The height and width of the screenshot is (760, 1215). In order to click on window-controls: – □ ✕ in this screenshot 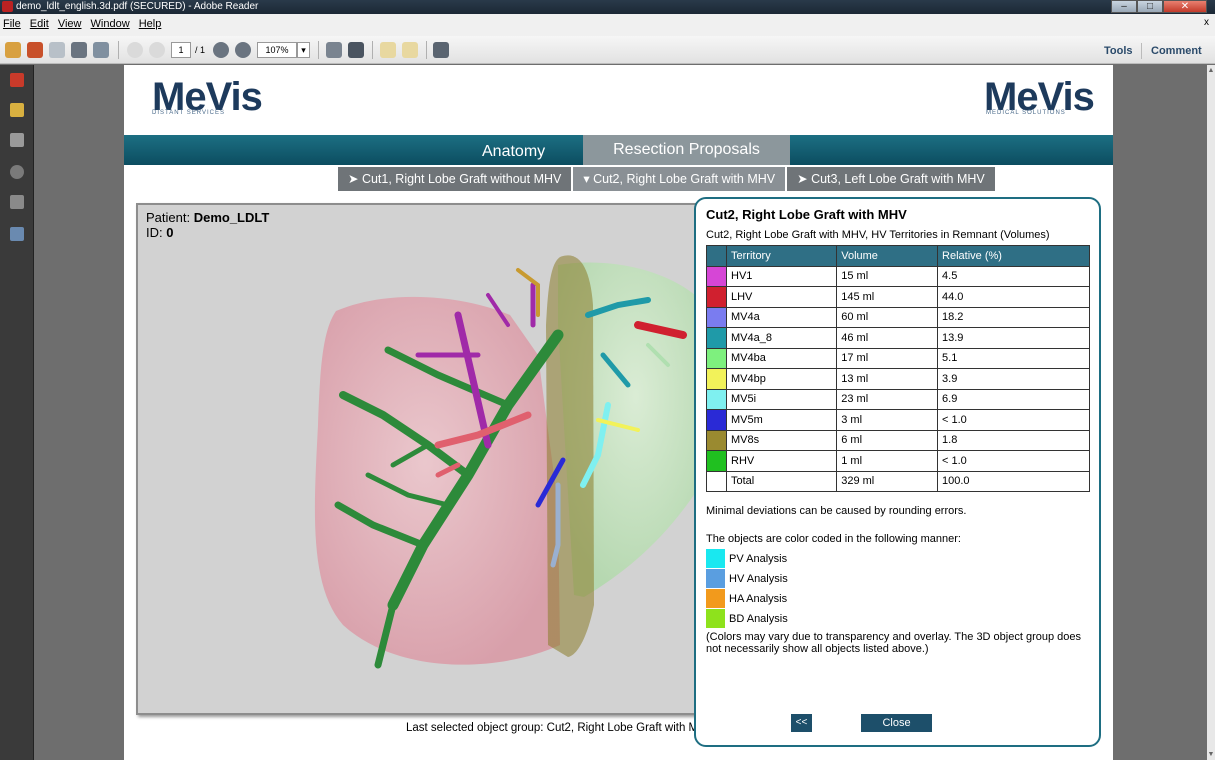, I will do `click(1159, 7)`.